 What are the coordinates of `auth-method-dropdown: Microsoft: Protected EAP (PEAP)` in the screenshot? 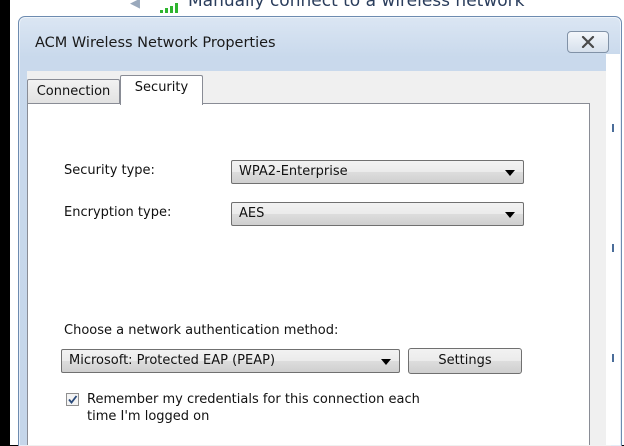 It's located at (230, 361).